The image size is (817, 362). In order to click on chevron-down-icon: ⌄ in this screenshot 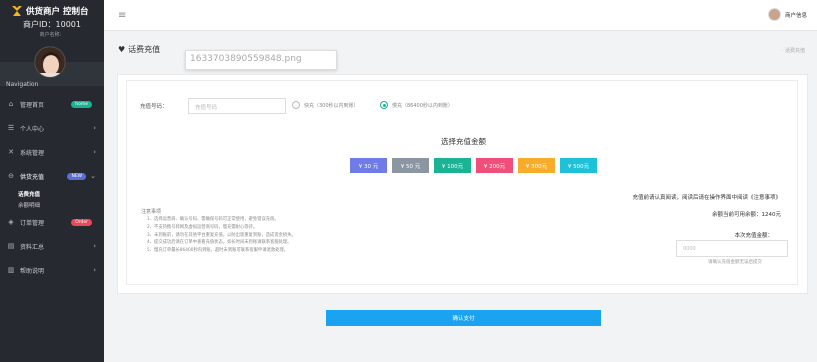, I will do `click(93, 176)`.